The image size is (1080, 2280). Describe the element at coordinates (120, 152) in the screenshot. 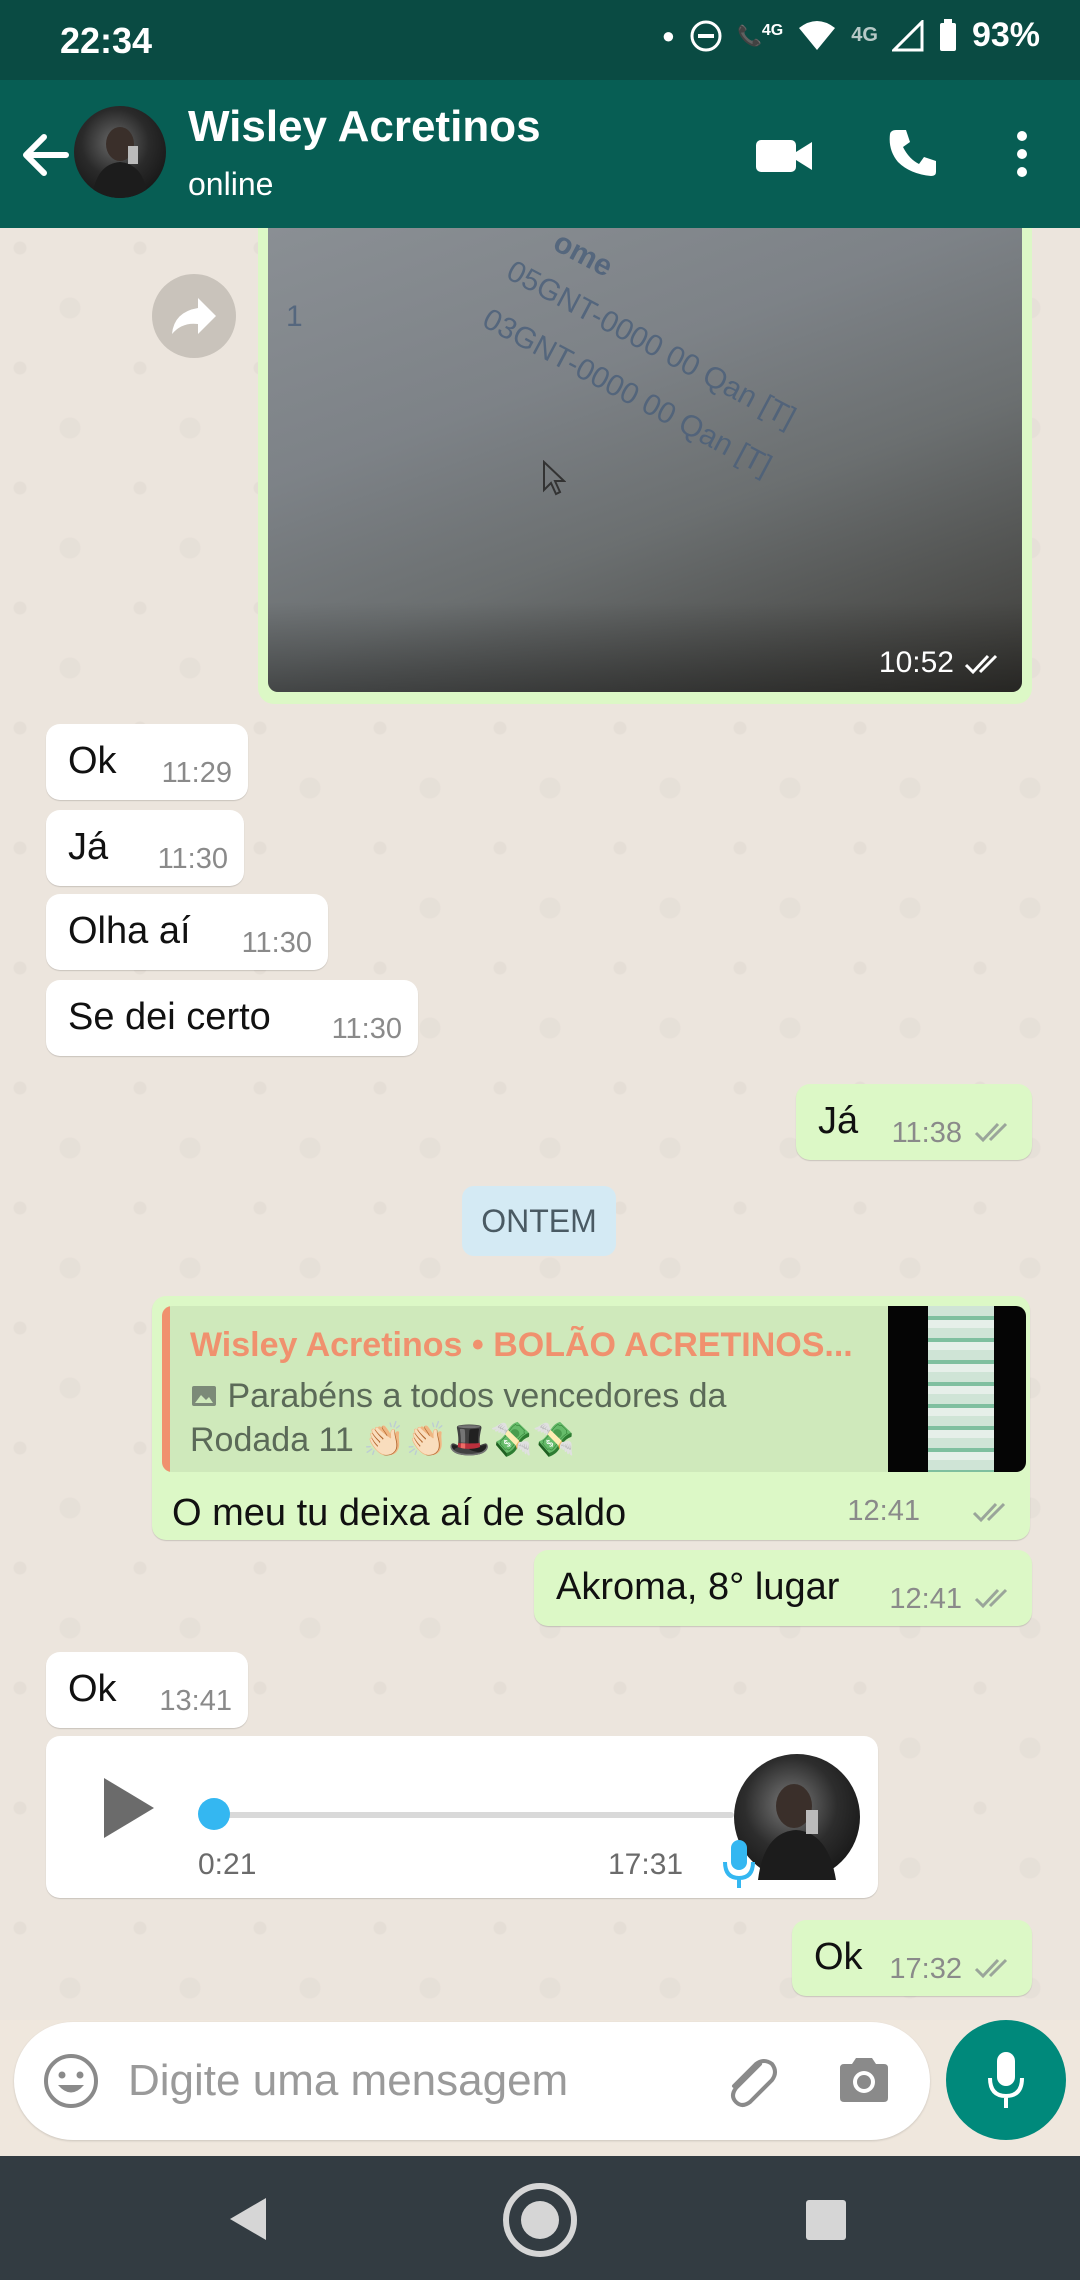

I see `contact-avatar` at that location.